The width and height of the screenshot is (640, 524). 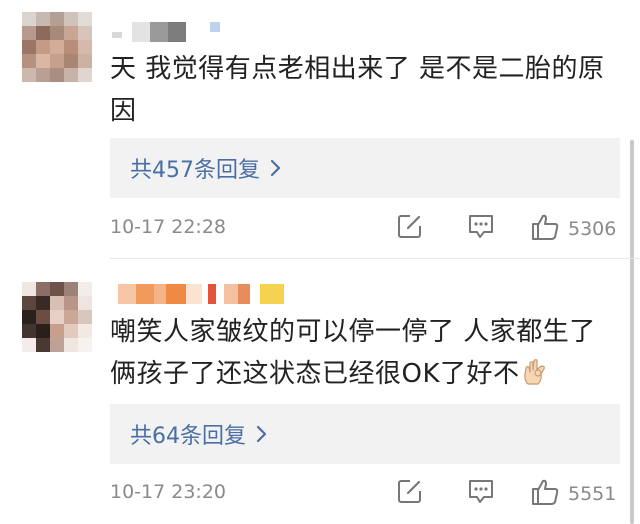 I want to click on like-count: 5306, so click(x=592, y=229).